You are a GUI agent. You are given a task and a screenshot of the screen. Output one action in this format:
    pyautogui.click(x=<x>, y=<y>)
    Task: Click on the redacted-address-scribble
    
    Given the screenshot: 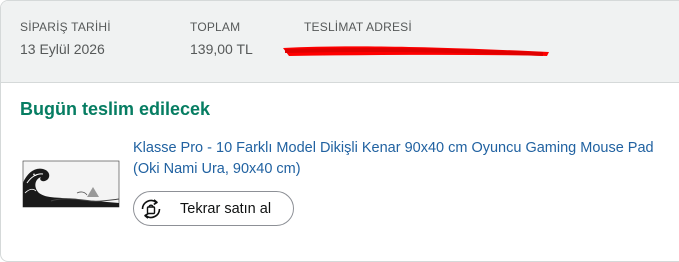 What is the action you would take?
    pyautogui.click(x=416, y=51)
    